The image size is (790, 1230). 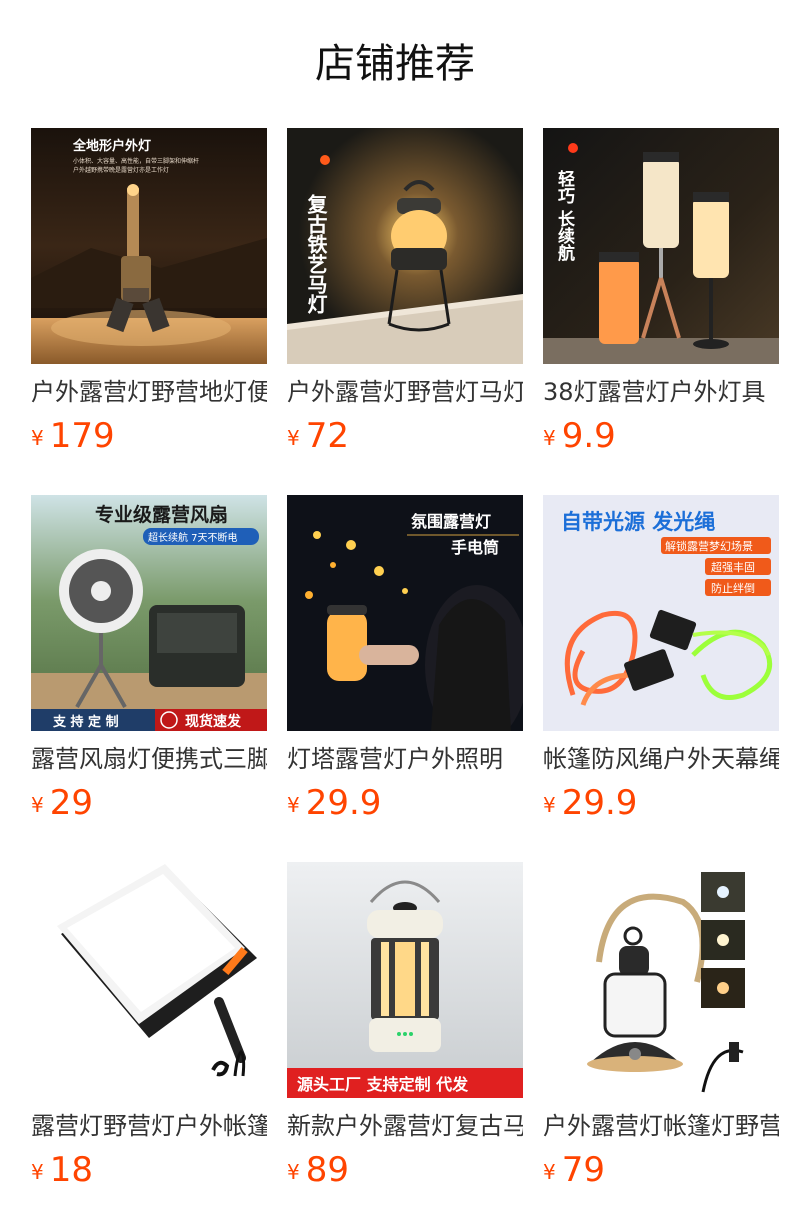 I want to click on page-title: 店铺推荐, so click(x=395, y=64).